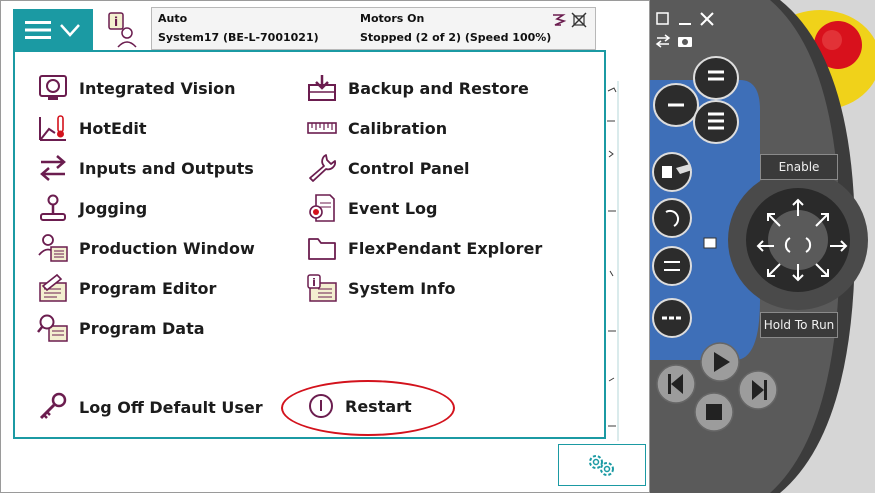 The width and height of the screenshot is (875, 493). What do you see at coordinates (393, 208) in the screenshot?
I see `menu-item-label: Event Log` at bounding box center [393, 208].